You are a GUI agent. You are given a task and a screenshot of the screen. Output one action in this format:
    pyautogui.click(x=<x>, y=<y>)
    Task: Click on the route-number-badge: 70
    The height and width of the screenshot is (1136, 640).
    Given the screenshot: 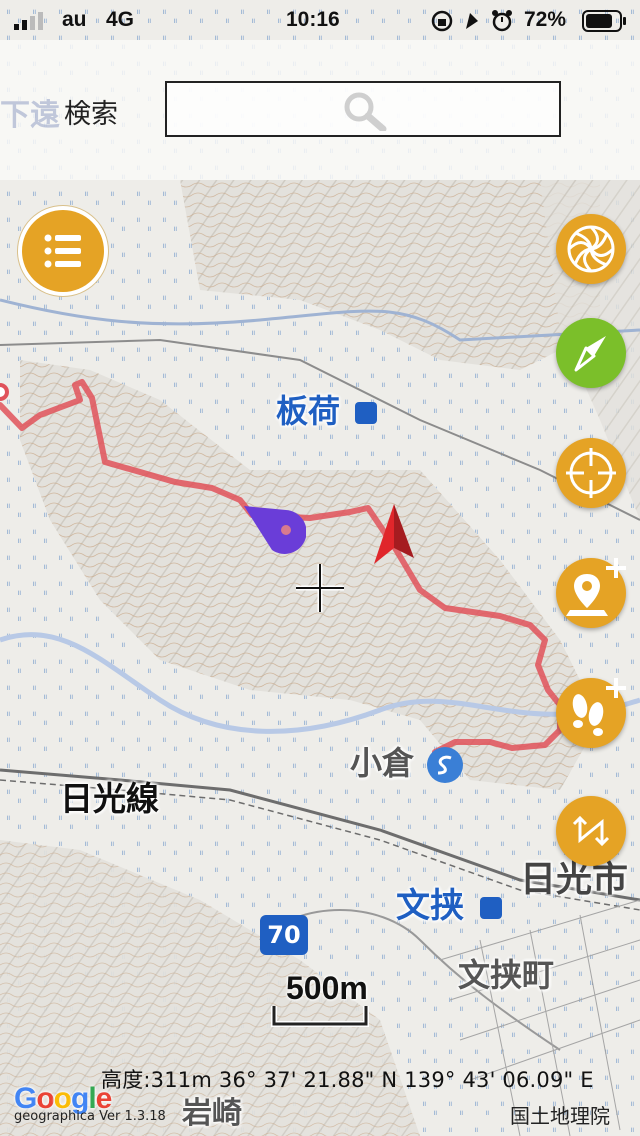 What is the action you would take?
    pyautogui.click(x=284, y=935)
    